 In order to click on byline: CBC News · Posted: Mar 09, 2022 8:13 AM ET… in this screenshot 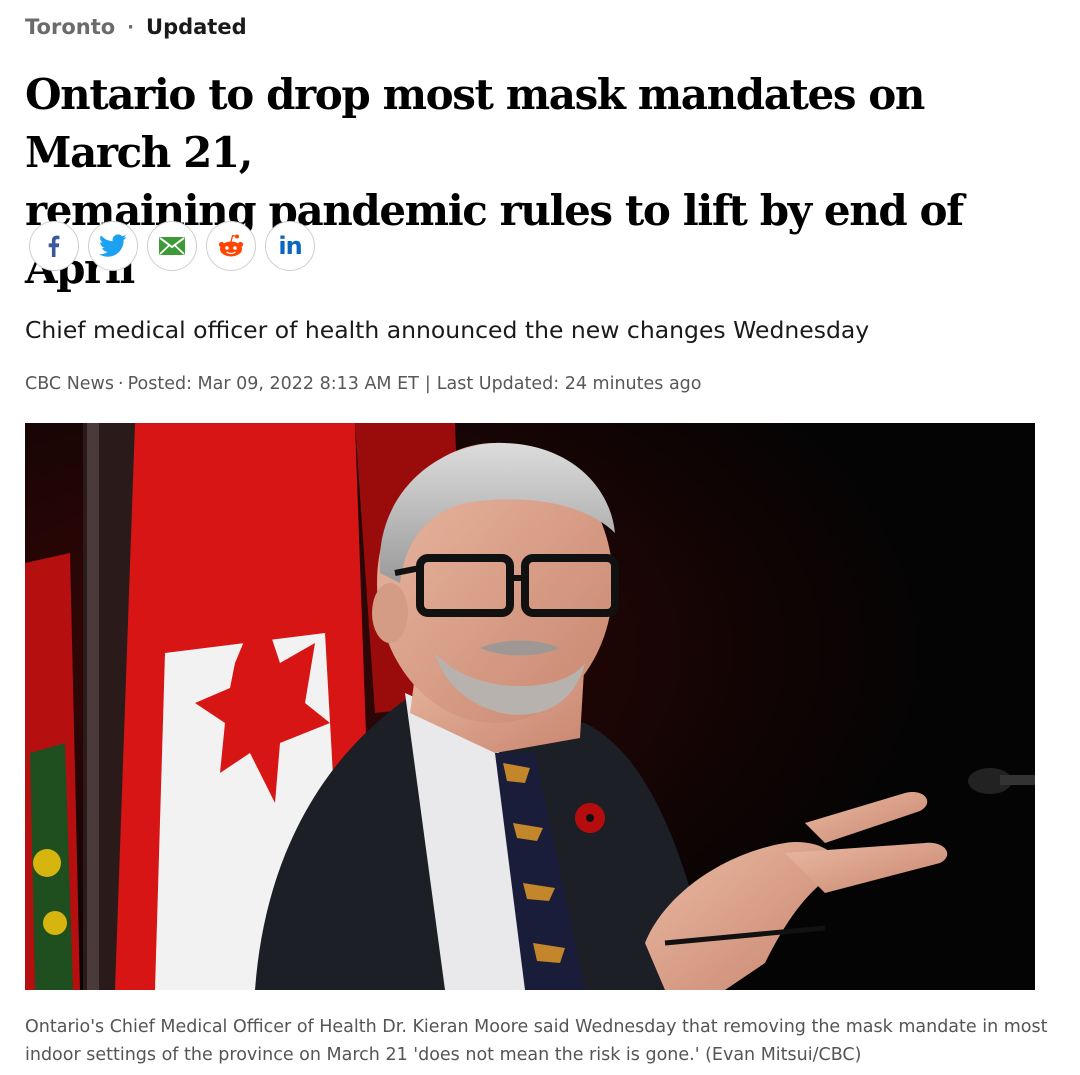, I will do `click(363, 384)`.